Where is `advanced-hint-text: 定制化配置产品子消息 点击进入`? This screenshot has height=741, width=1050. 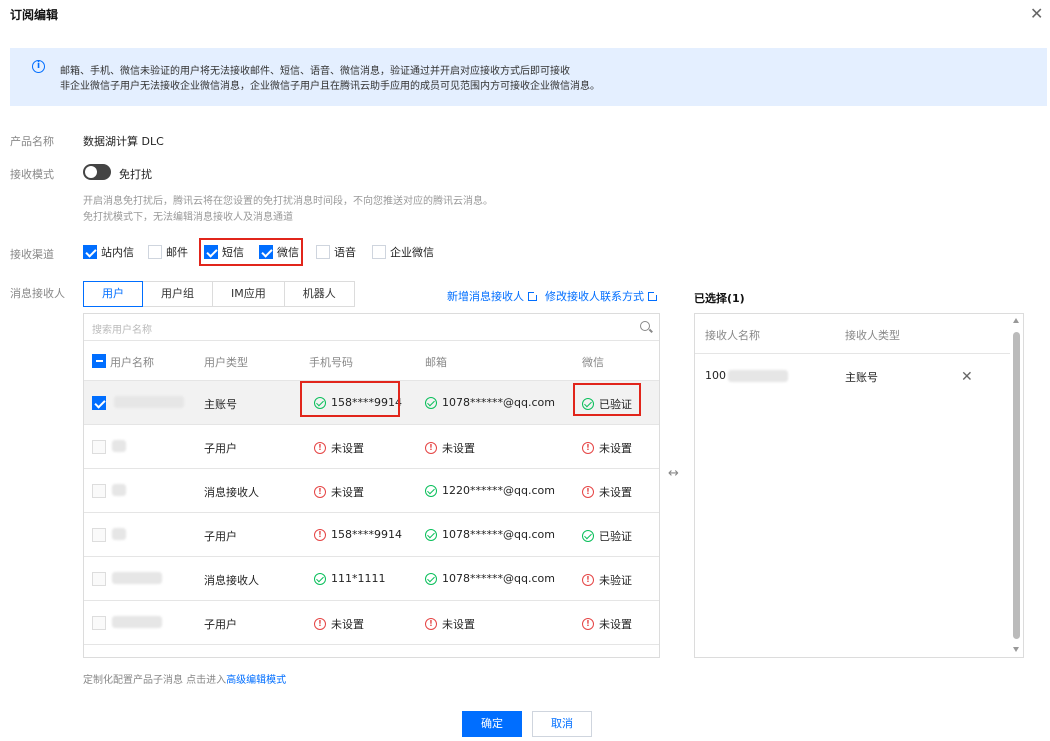 advanced-hint-text: 定制化配置产品子消息 点击进入 is located at coordinates (155, 680).